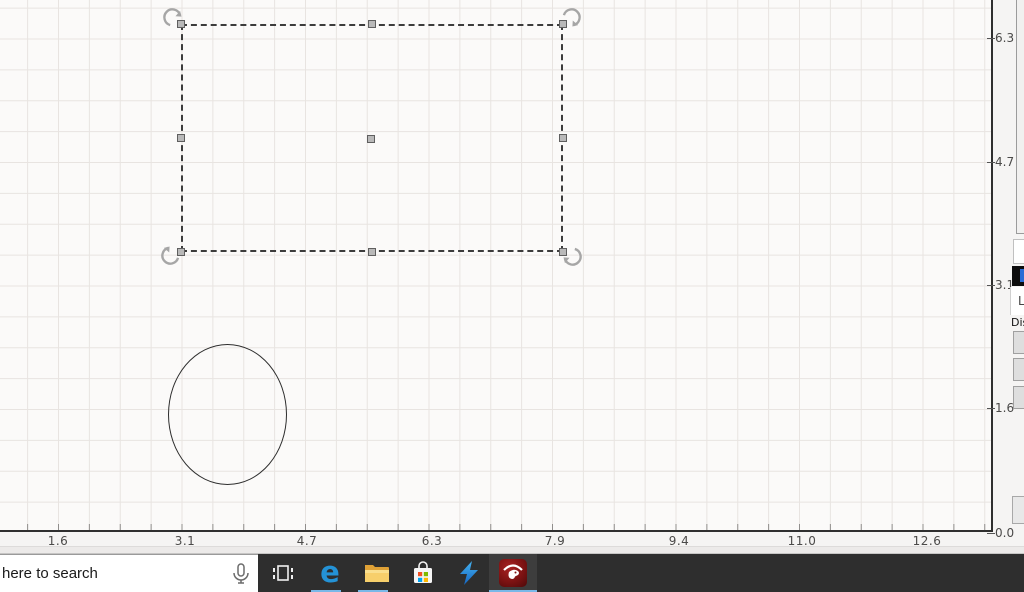 The width and height of the screenshot is (1024, 592). Describe the element at coordinates (1005, 38) in the screenshot. I see `y-ruler-label: 6.3` at that location.